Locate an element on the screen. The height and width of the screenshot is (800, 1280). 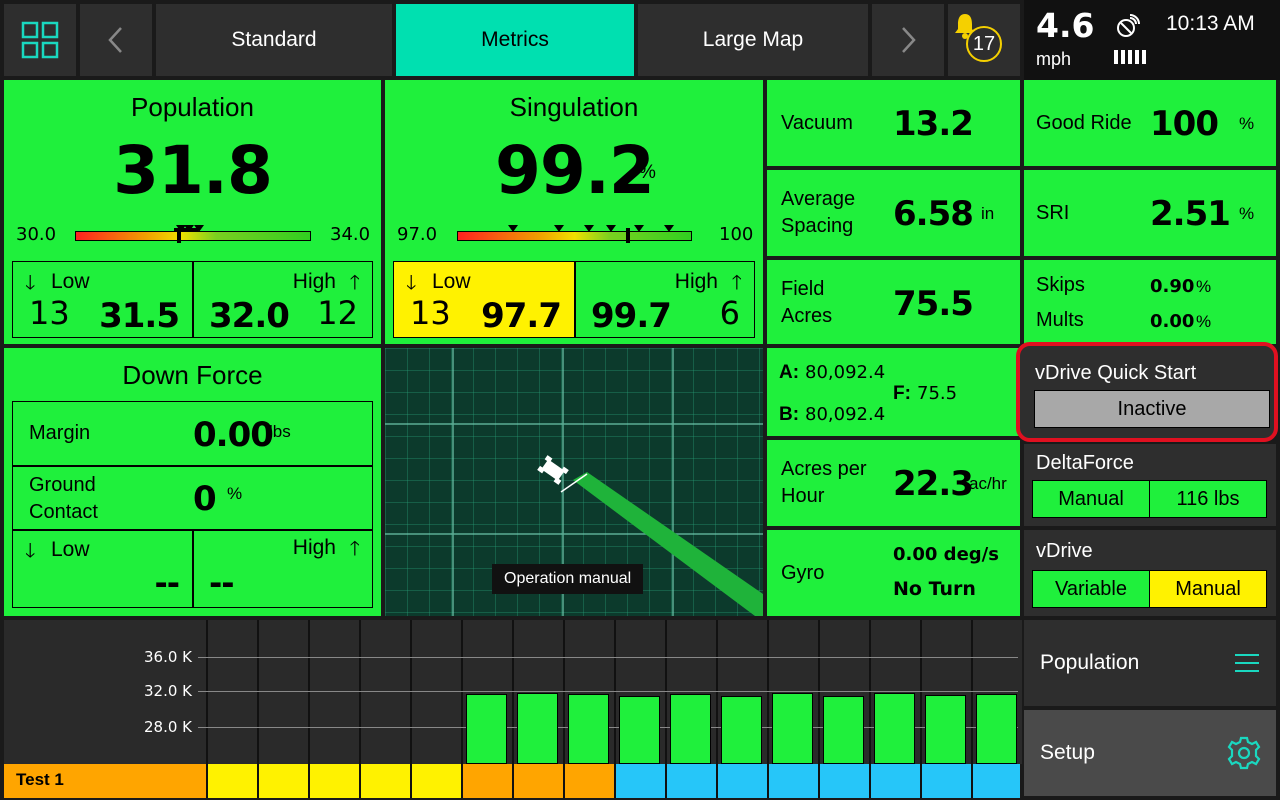
next-tab-button is located at coordinates (908, 40).